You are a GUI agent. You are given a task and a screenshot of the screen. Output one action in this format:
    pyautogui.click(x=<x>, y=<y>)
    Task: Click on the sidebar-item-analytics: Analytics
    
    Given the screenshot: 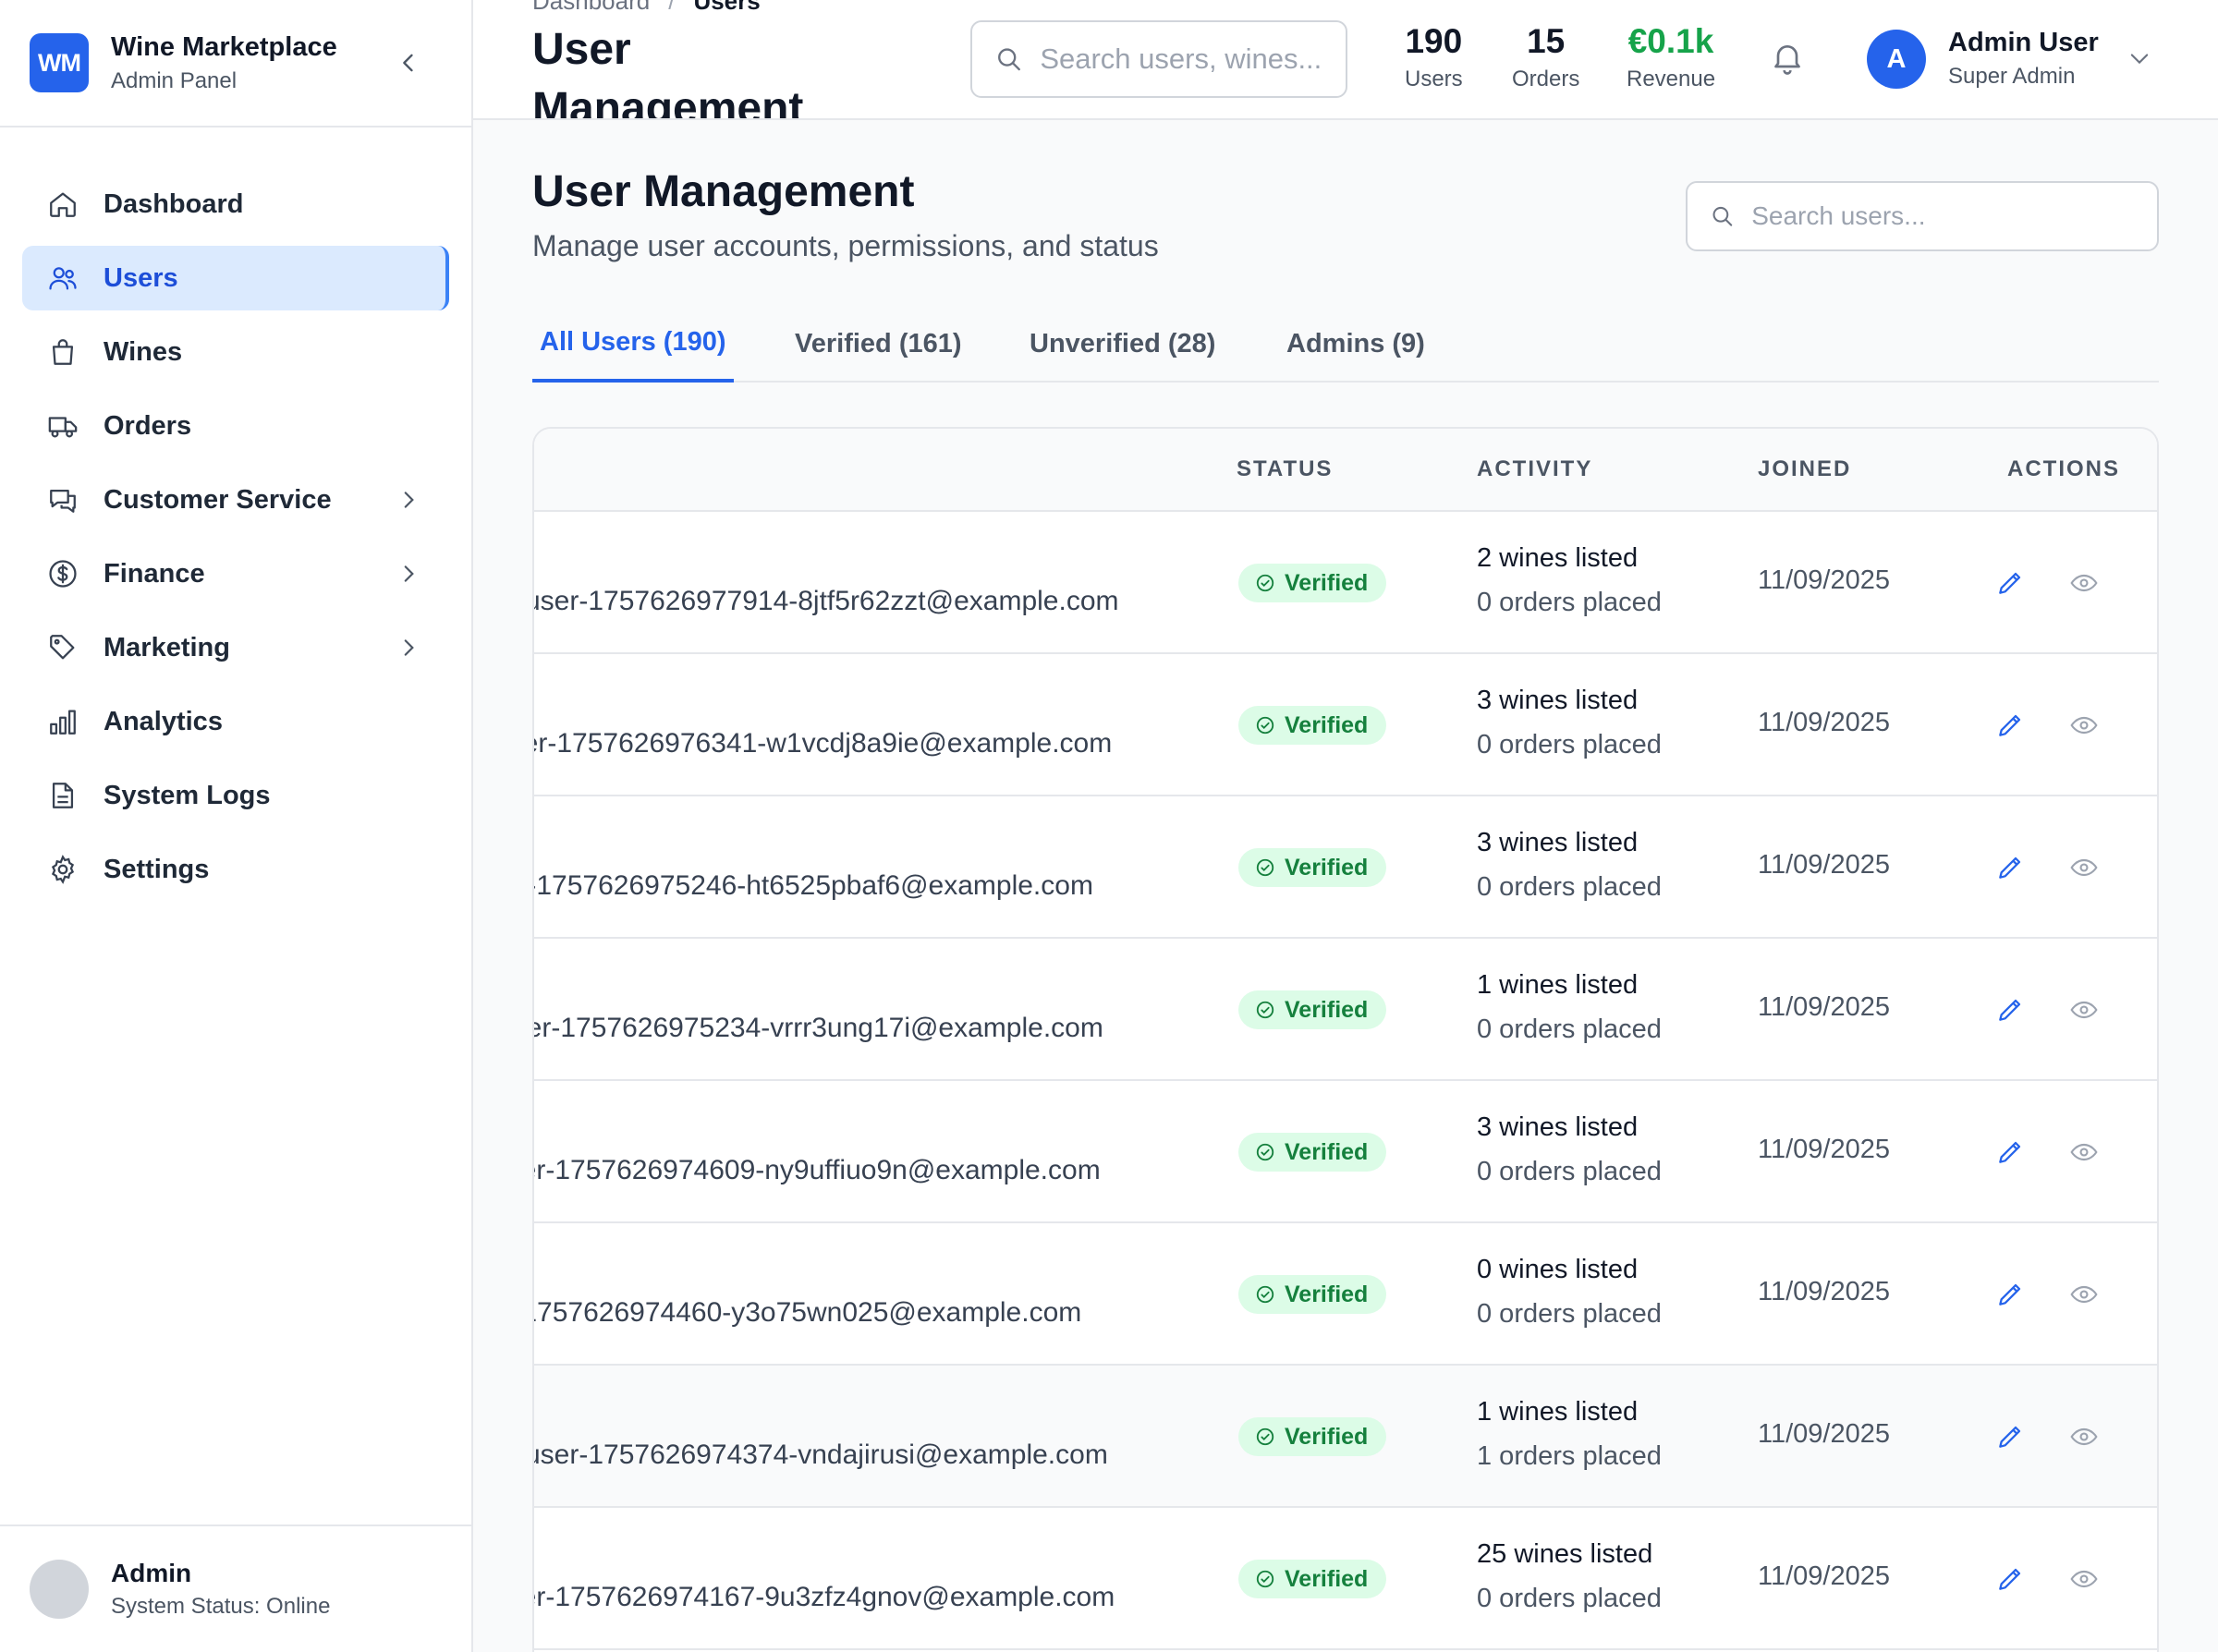 What is the action you would take?
    pyautogui.click(x=235, y=721)
    